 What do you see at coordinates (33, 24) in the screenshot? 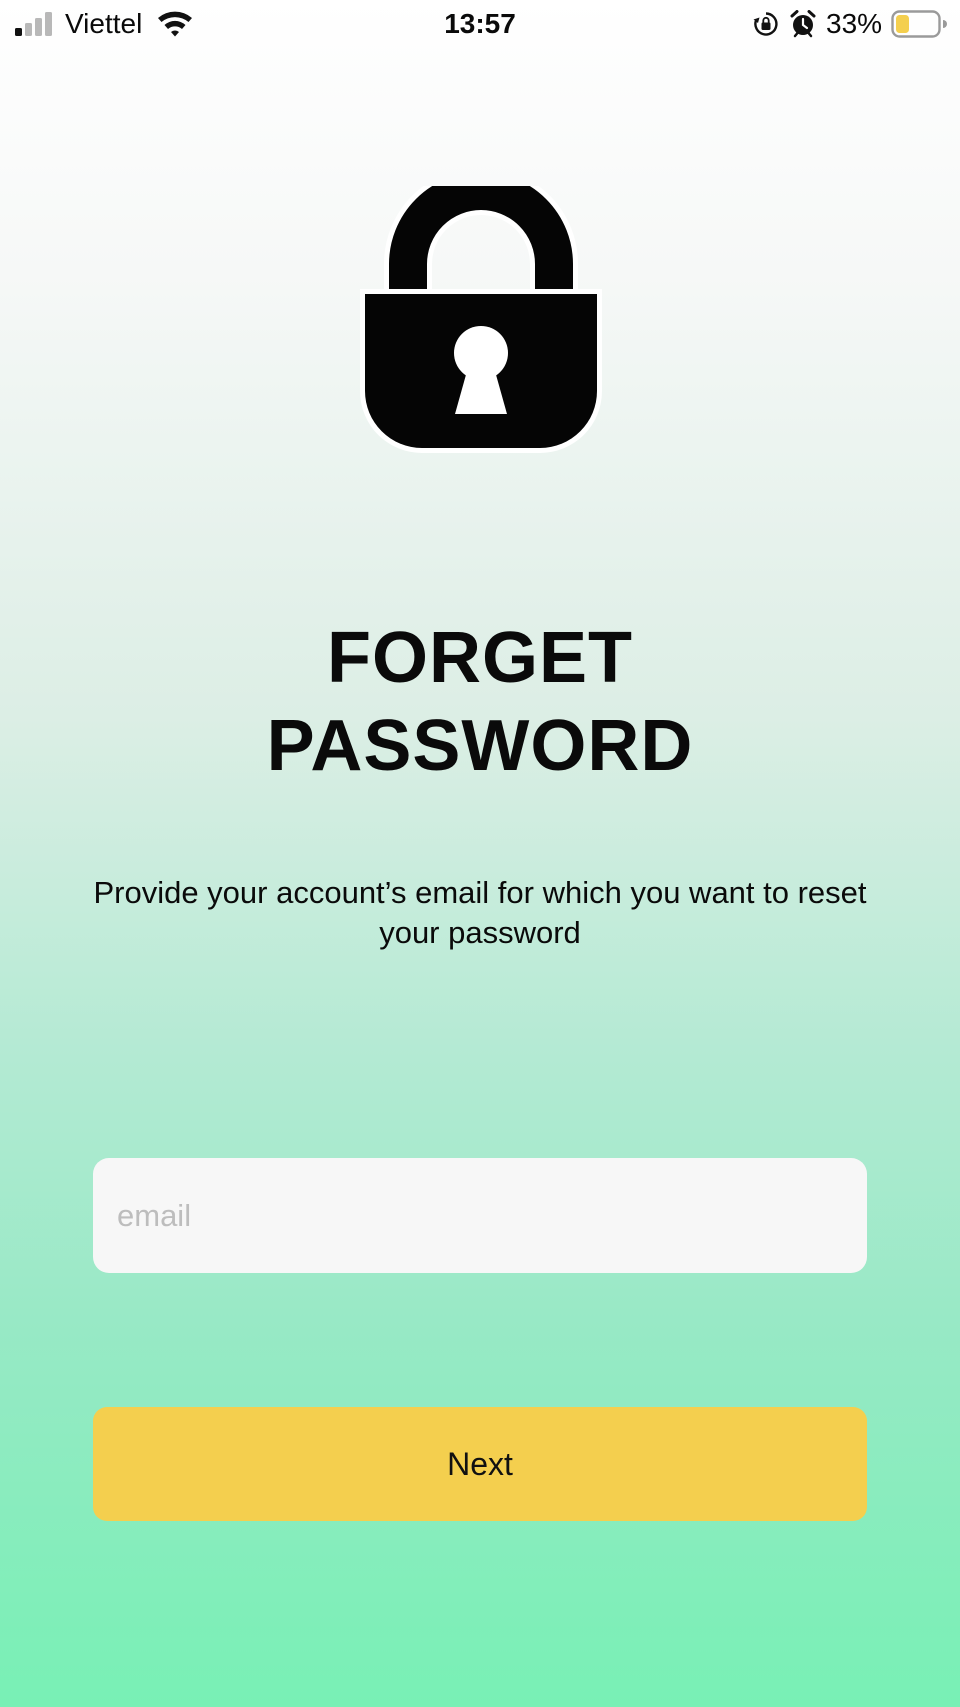
I see `signal-icon` at bounding box center [33, 24].